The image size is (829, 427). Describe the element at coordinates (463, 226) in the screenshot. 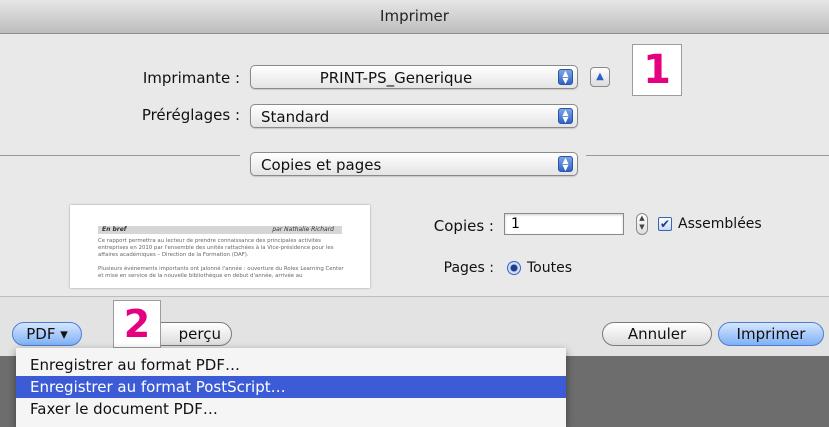

I see `copies-label: Copies :` at that location.